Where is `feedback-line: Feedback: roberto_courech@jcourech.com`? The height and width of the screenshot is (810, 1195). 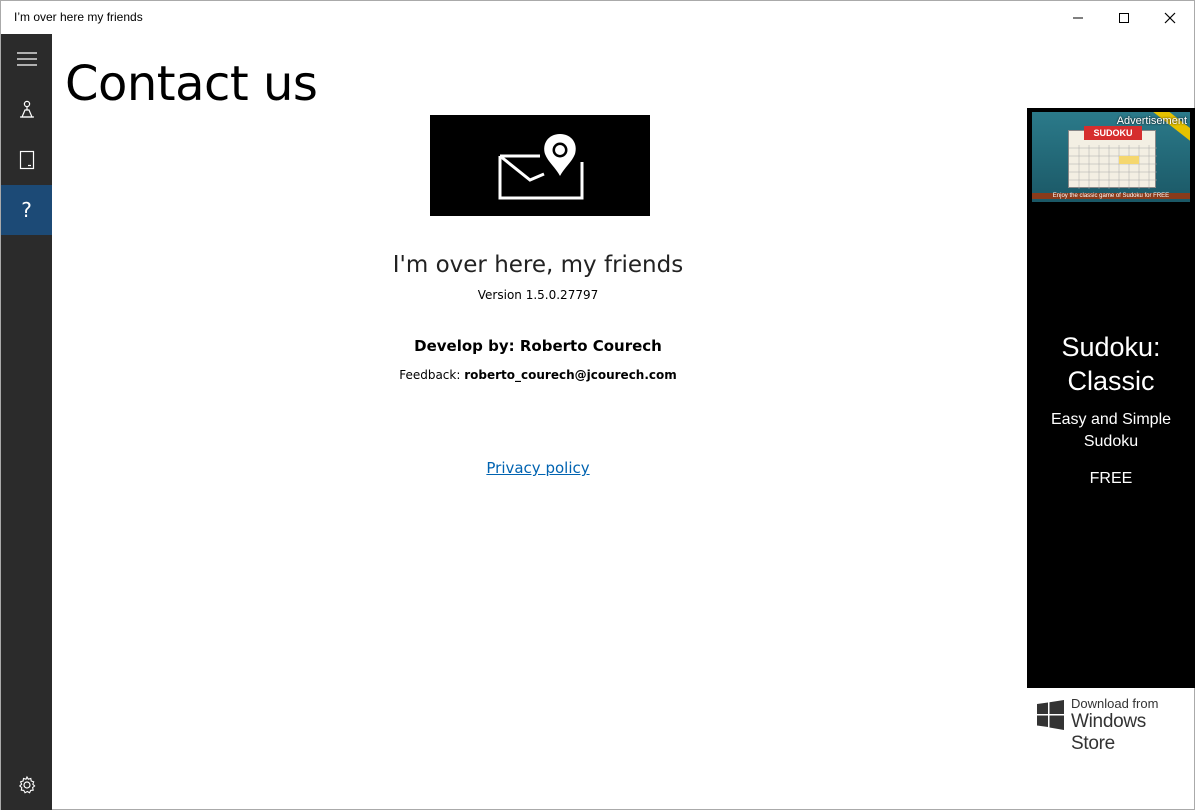
feedback-line: Feedback: roberto_courech@jcourech.com is located at coordinates (538, 375).